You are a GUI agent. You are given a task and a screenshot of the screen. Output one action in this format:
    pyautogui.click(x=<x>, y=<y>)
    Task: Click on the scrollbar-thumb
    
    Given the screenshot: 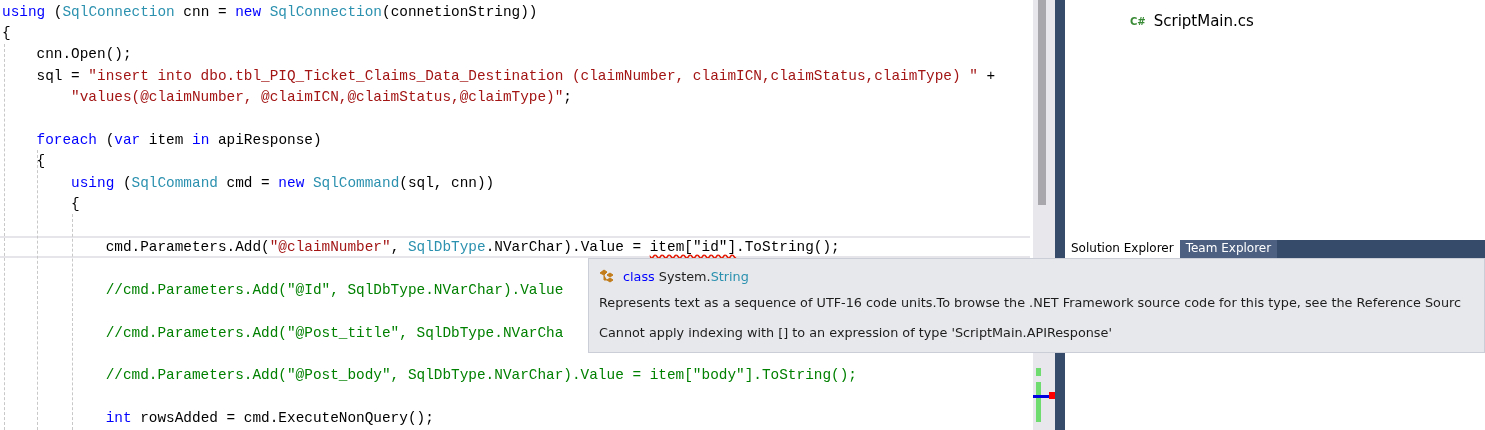 What is the action you would take?
    pyautogui.click(x=1042, y=102)
    